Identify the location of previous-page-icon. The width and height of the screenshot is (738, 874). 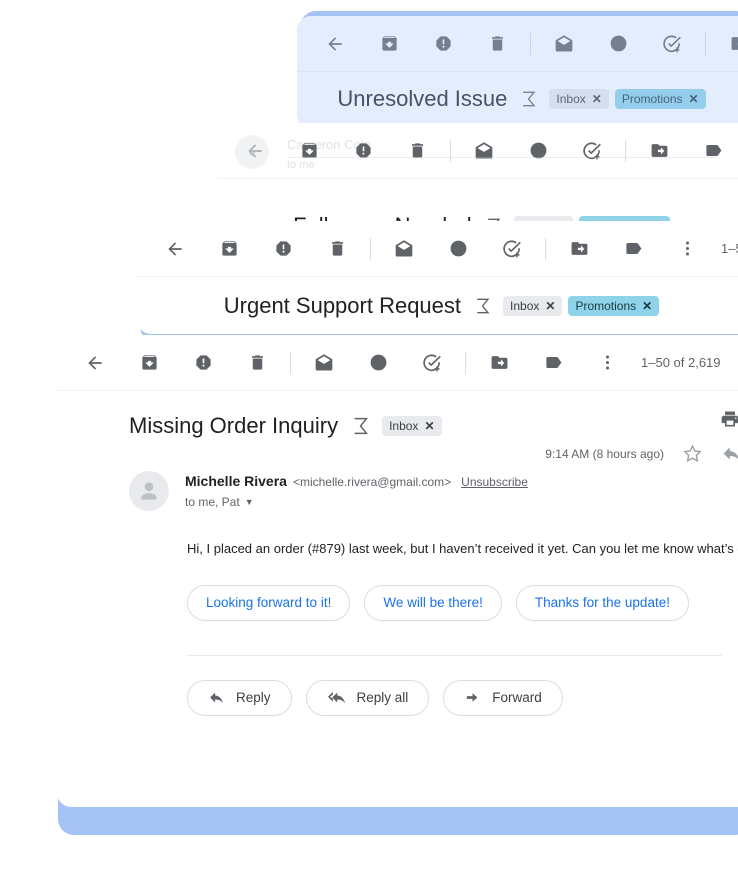
(736, 363).